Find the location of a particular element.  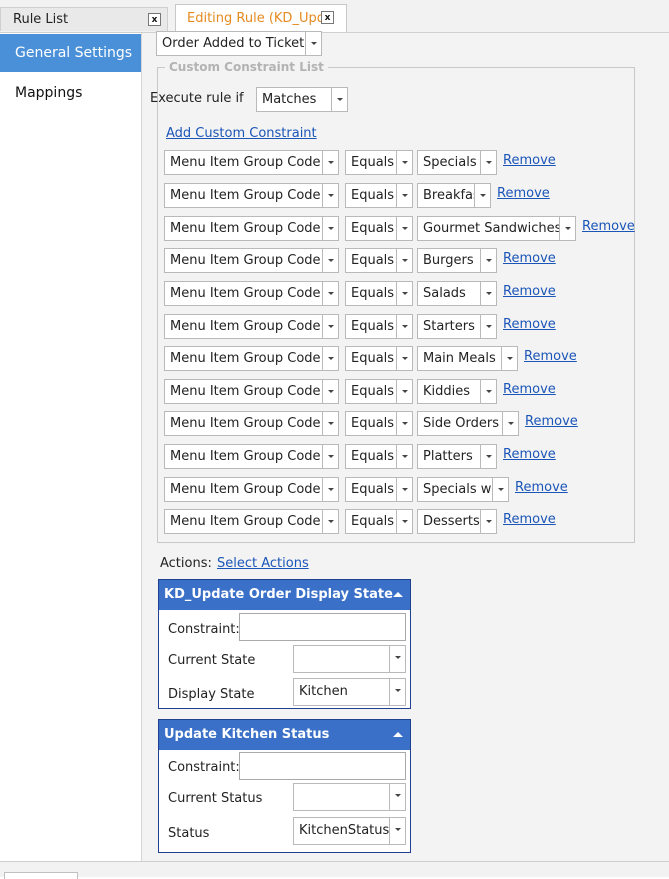

trigger-select: Order Added to Ticket is located at coordinates (239, 43).